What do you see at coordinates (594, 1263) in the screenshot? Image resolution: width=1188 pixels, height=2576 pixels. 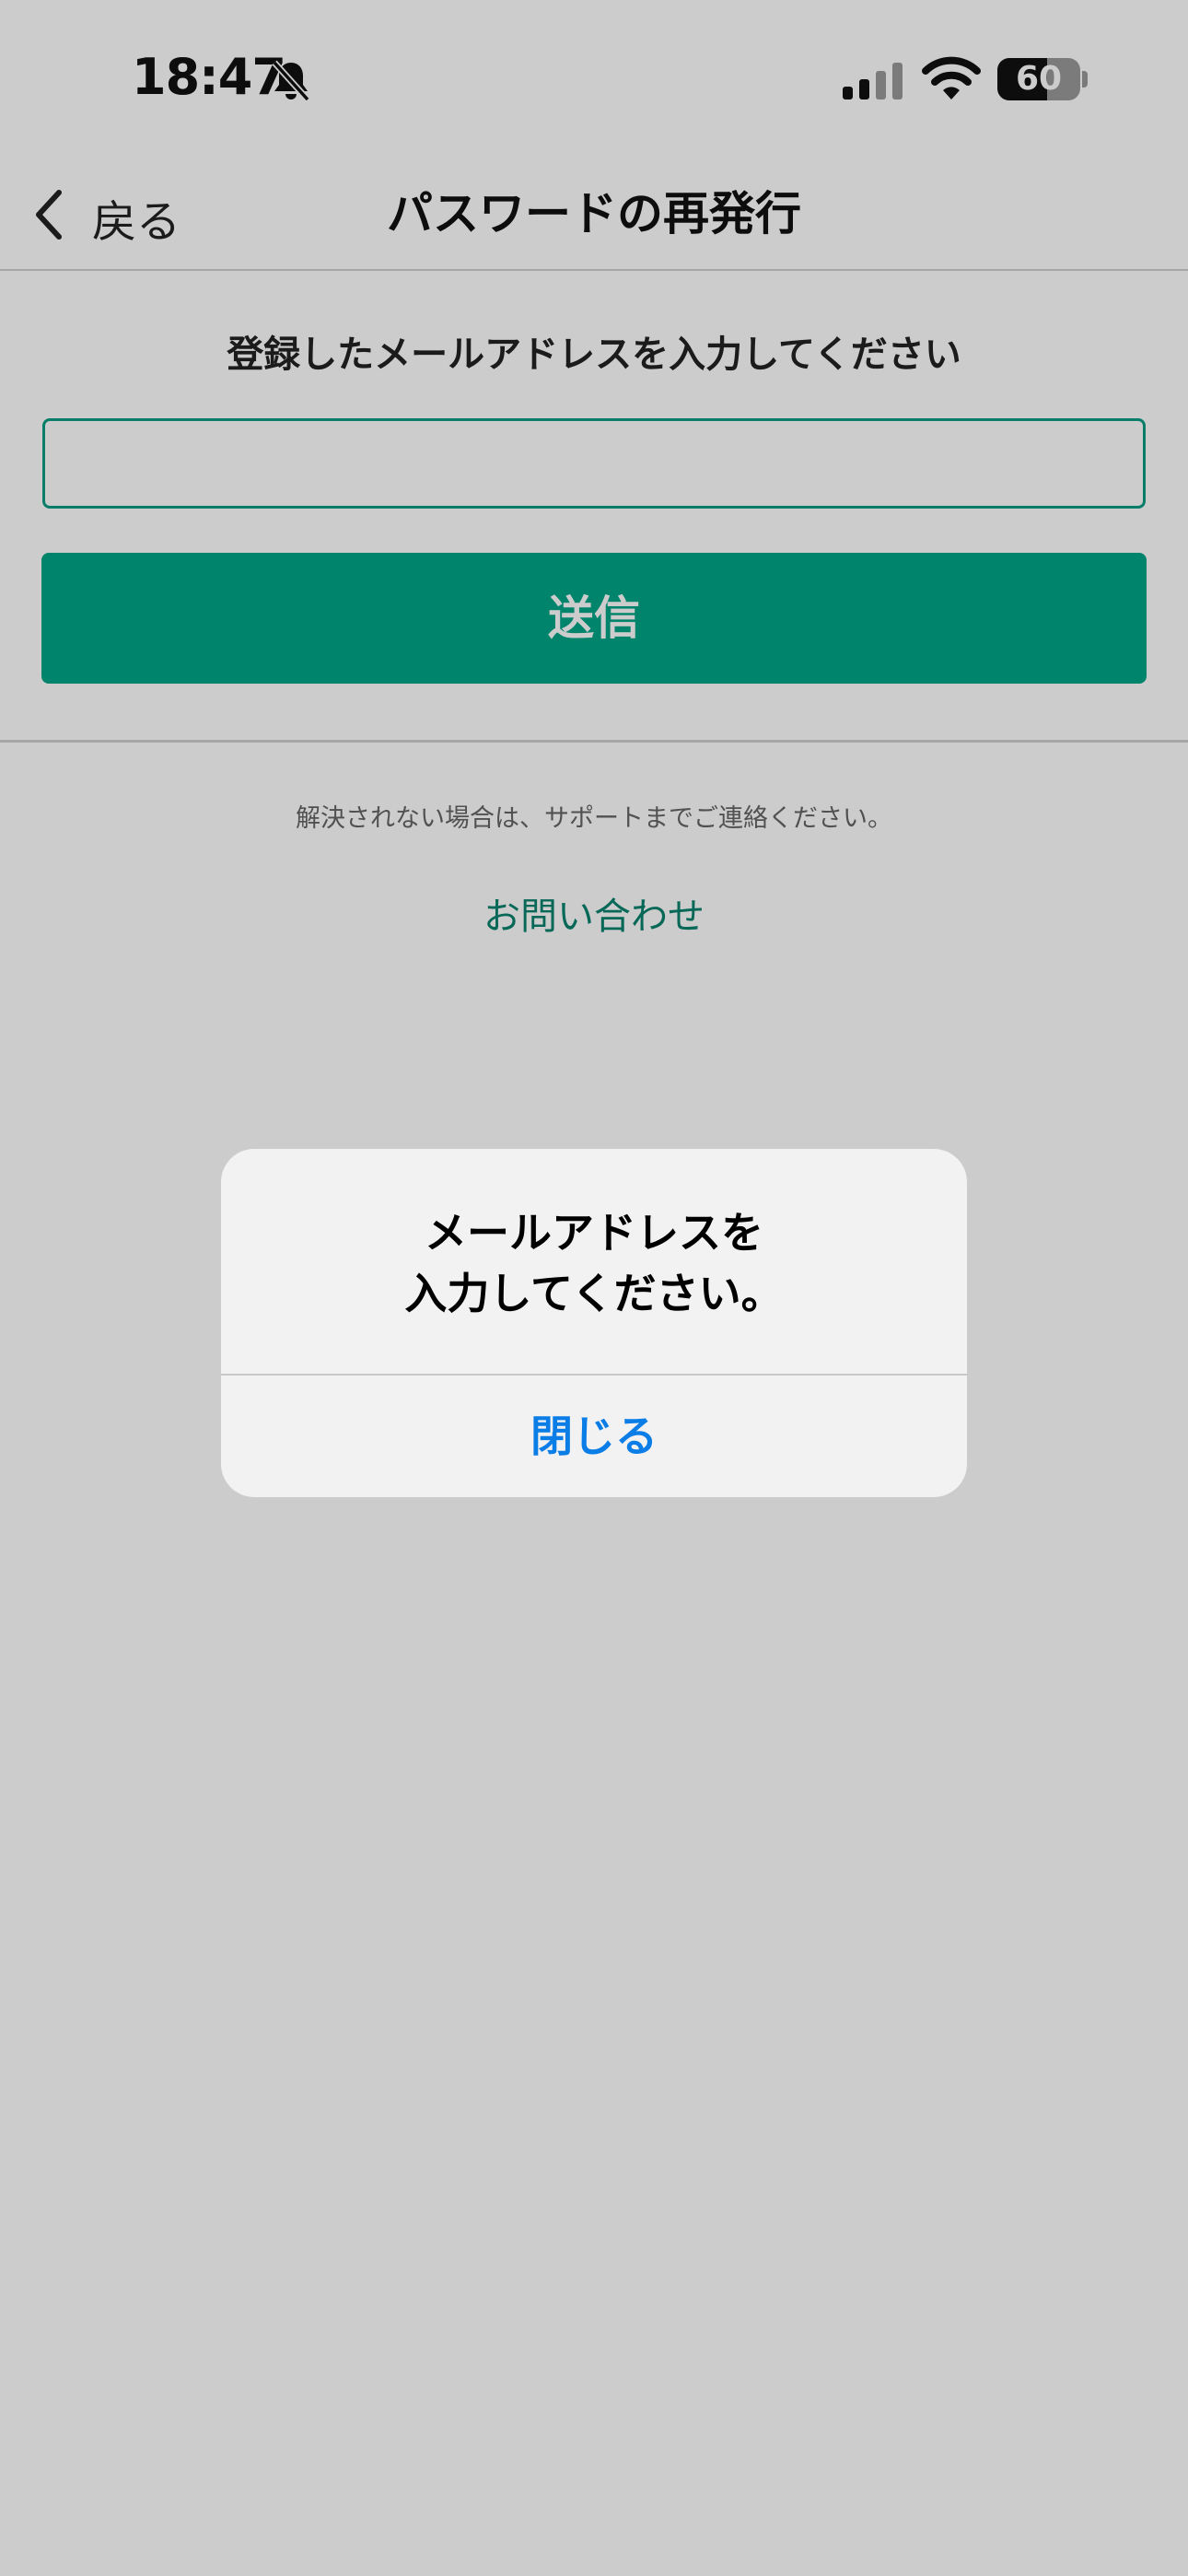 I see `alert-message: メールアドレスを 入力してください。` at bounding box center [594, 1263].